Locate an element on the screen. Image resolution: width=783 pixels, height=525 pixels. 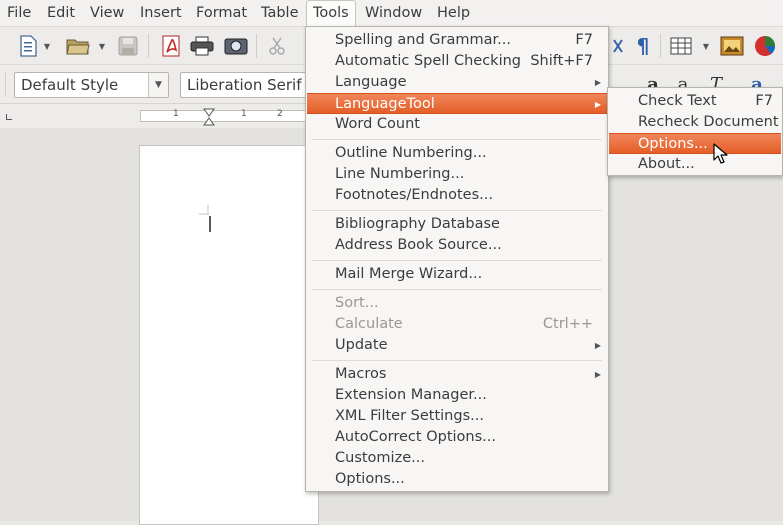
table-dropdown-arrow: ▼ is located at coordinates (706, 46).